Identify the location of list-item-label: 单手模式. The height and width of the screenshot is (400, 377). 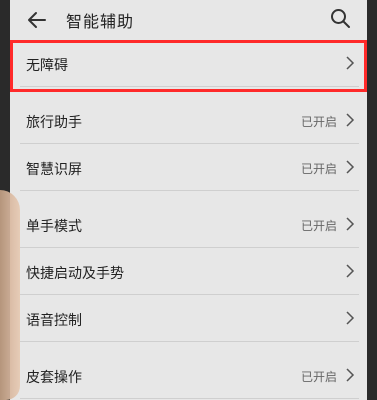
(54, 227).